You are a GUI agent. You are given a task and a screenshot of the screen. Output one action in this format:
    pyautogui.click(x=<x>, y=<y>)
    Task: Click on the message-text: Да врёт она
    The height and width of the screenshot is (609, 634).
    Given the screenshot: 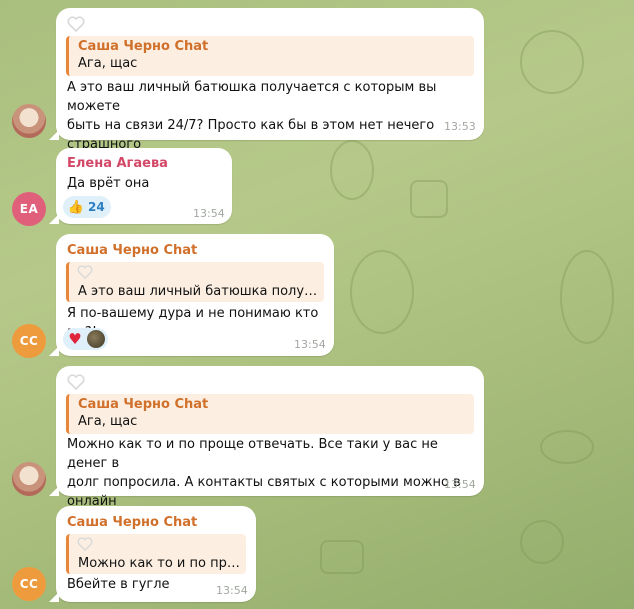 What is the action you would take?
    pyautogui.click(x=108, y=183)
    